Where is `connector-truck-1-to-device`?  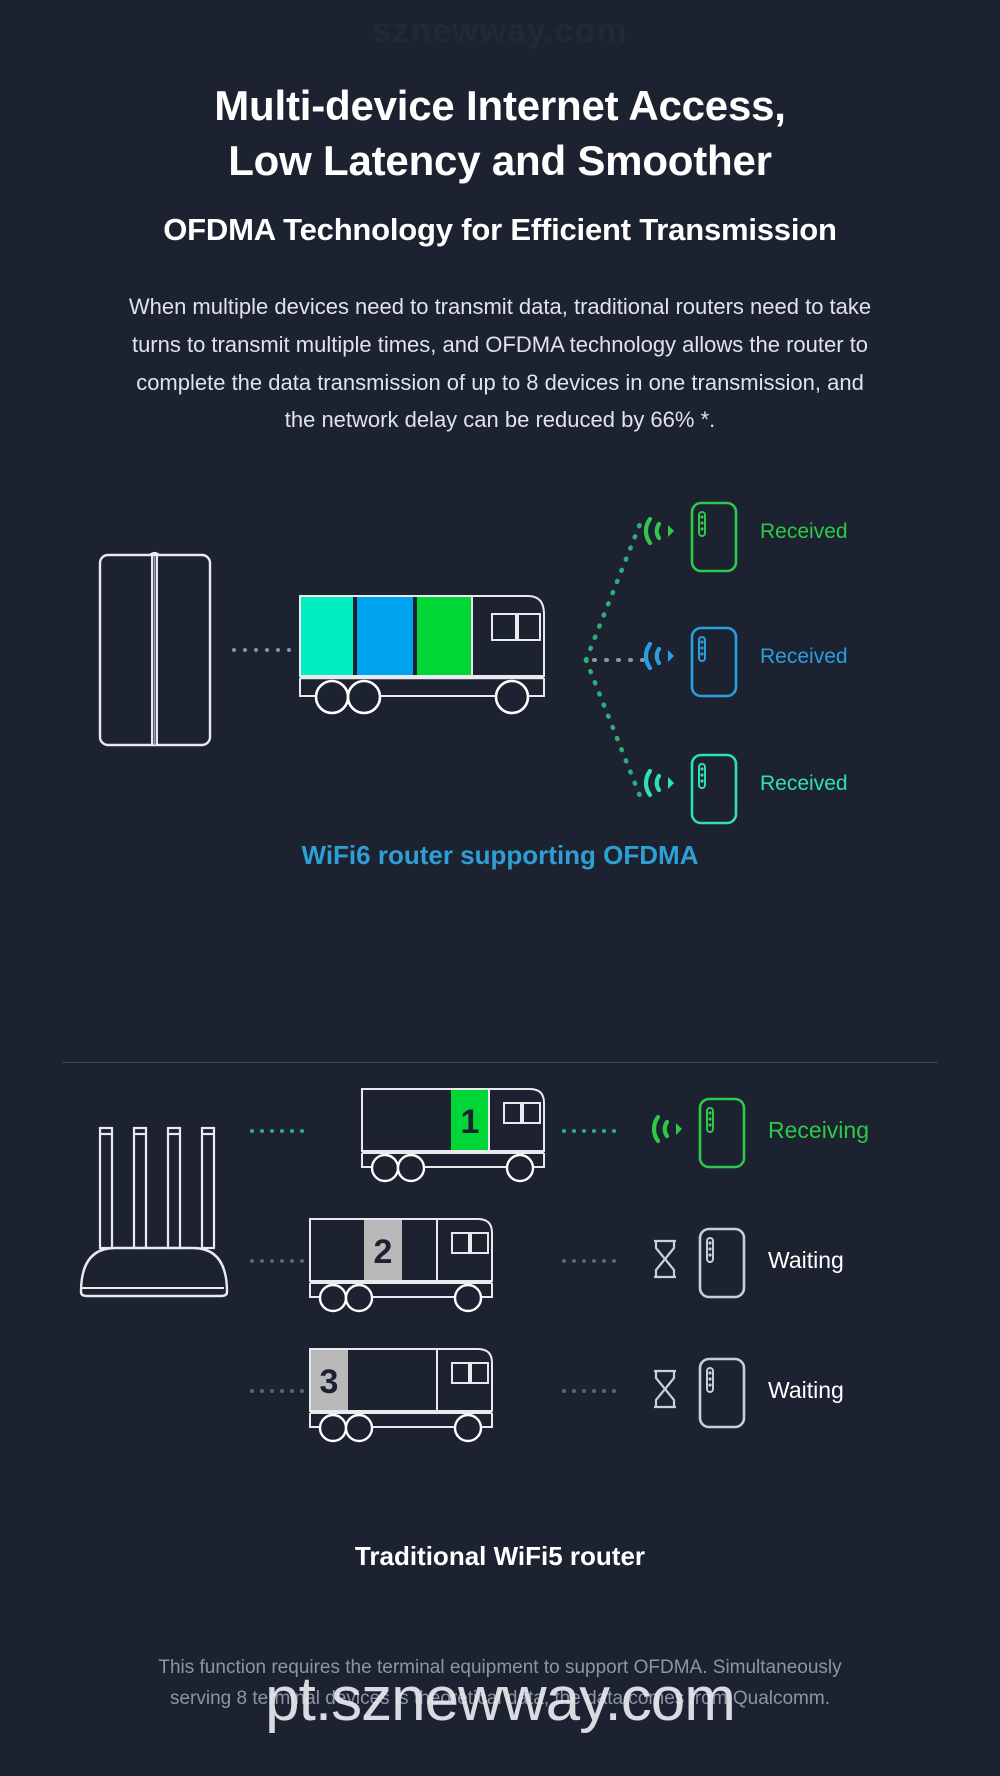
connector-truck-1-to-device is located at coordinates (589, 1131).